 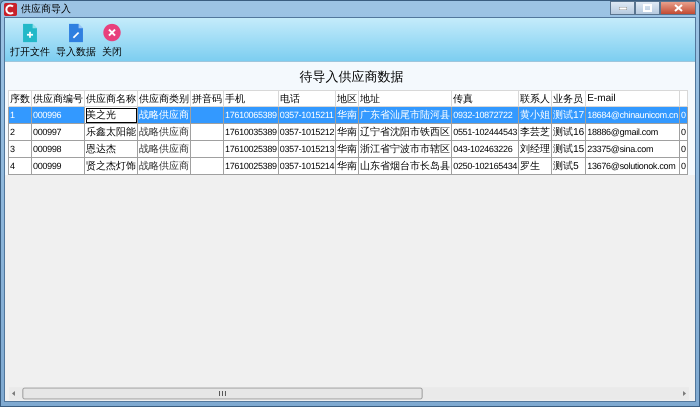 I want to click on table-cell: 0250-102165434, so click(x=485, y=166).